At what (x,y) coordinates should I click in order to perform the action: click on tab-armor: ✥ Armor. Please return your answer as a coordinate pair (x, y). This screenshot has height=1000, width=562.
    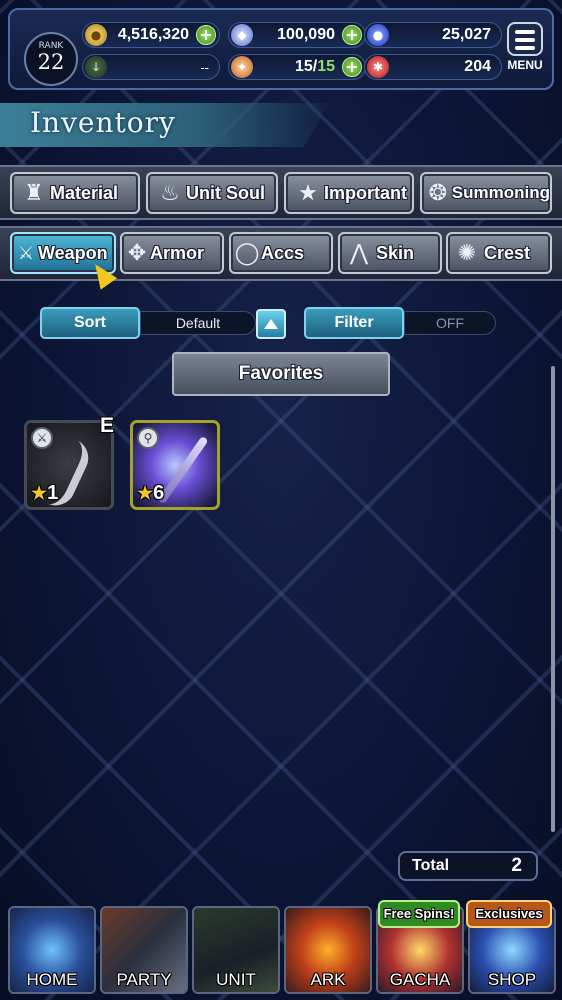
    Looking at the image, I should click on (172, 253).